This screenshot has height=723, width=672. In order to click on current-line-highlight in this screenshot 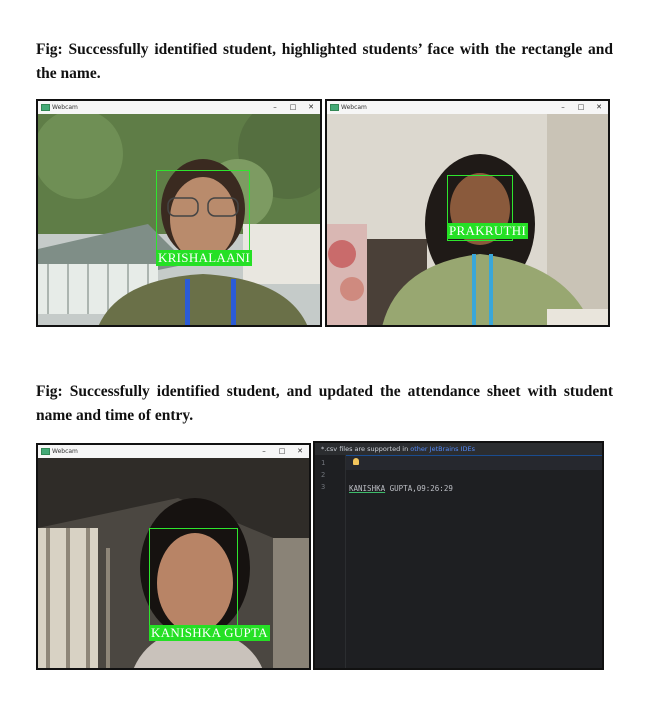, I will do `click(473, 463)`.